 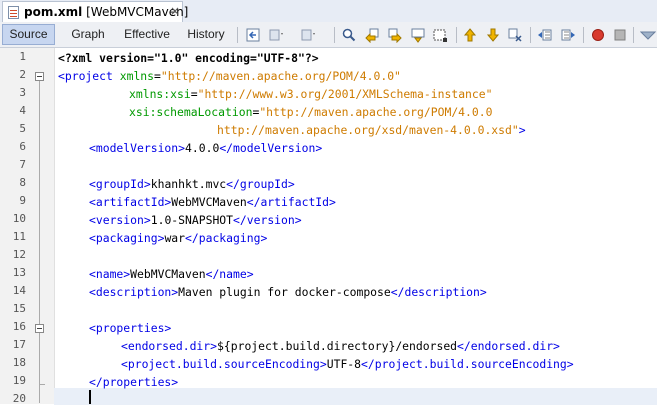 I want to click on fold-end-marker, so click(x=42, y=384).